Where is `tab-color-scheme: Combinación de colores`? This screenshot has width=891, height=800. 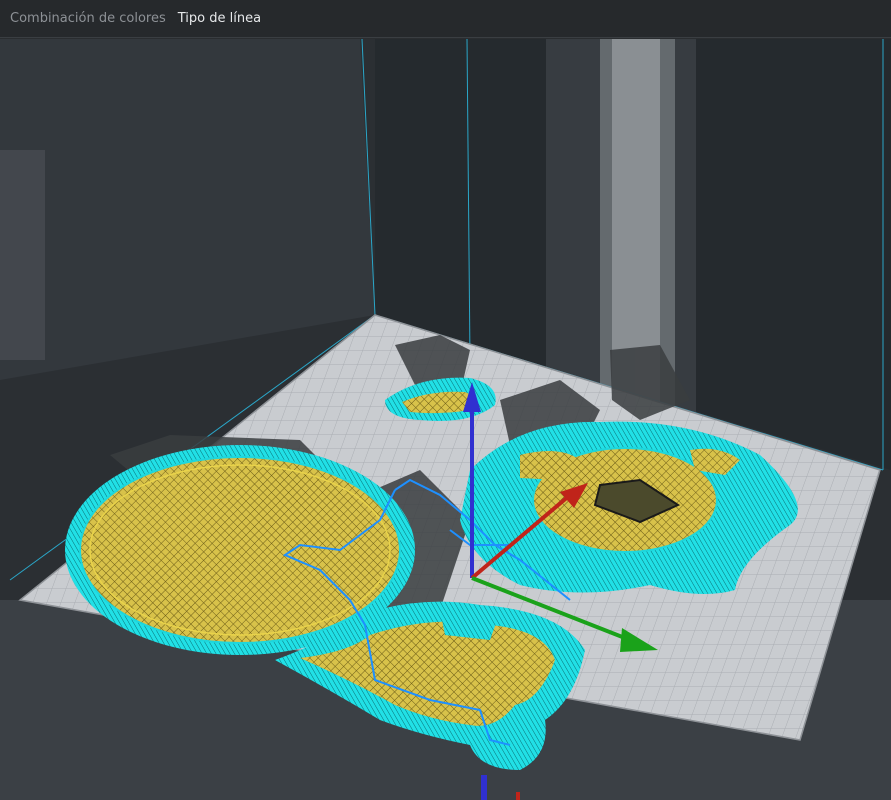 tab-color-scheme: Combinación de colores is located at coordinates (88, 18).